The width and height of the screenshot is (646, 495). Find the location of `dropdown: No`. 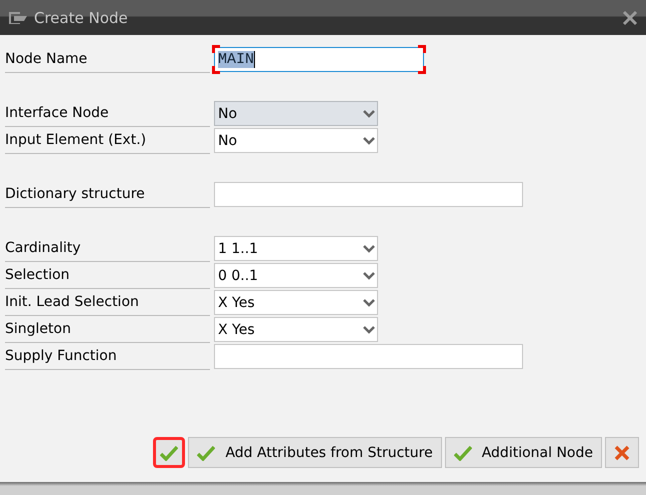

dropdown: No is located at coordinates (296, 140).